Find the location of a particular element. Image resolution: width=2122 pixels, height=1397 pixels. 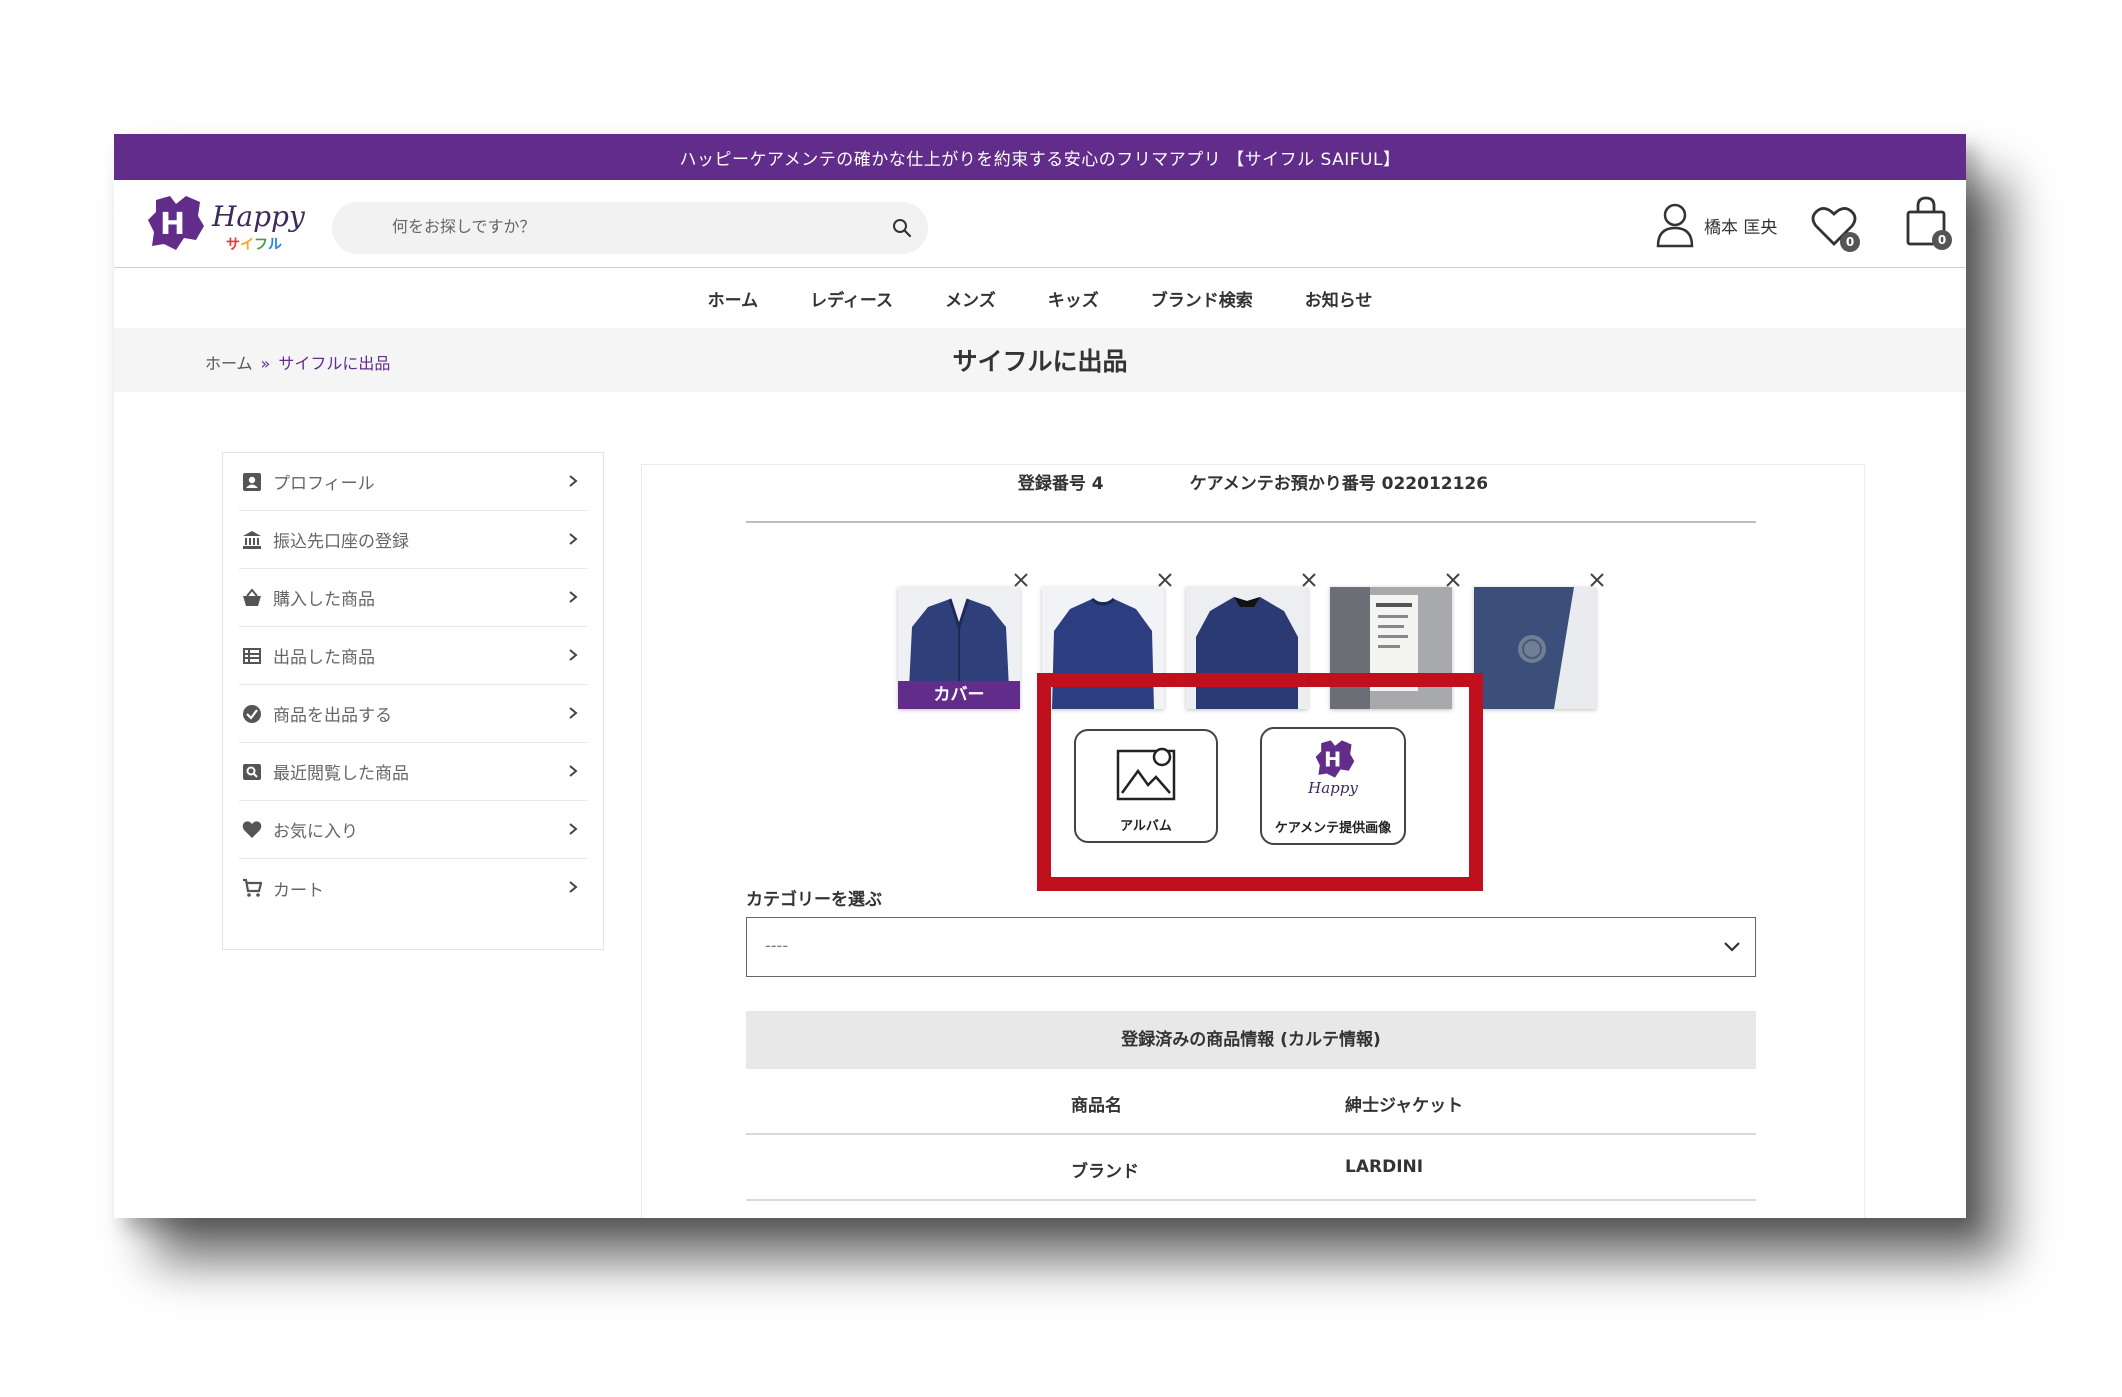

breadcrumb: ホーム » サイフルに出品 is located at coordinates (297, 362).